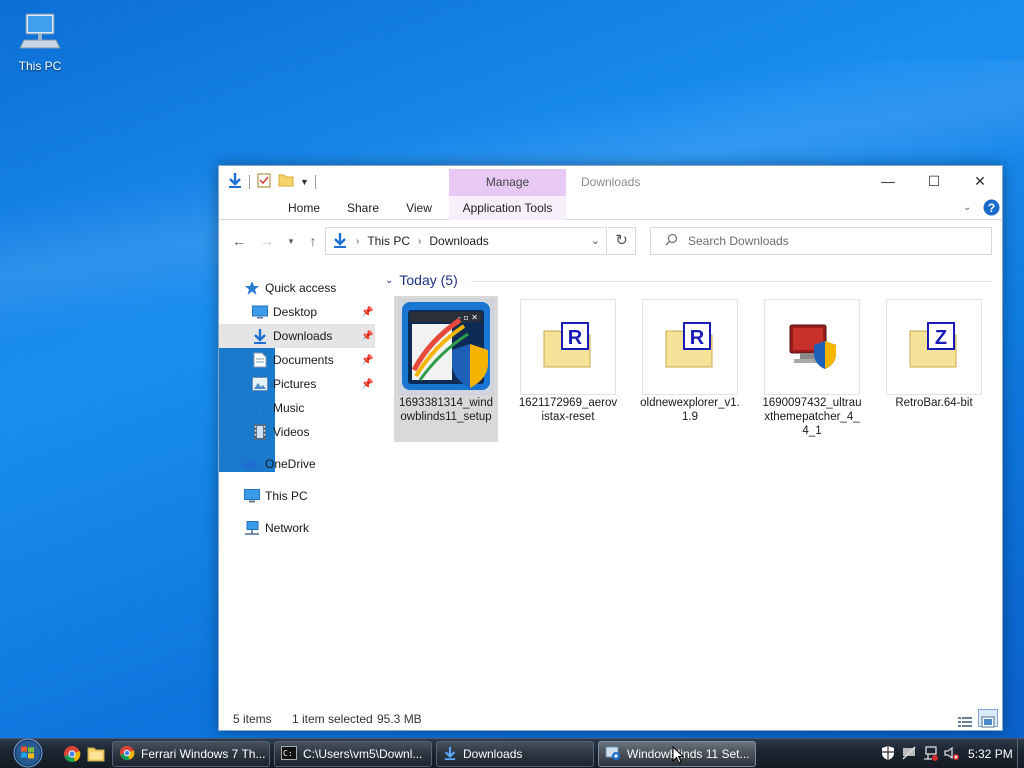 The height and width of the screenshot is (768, 1024). Describe the element at coordinates (622, 241) in the screenshot. I see `refresh-button: ↻` at that location.